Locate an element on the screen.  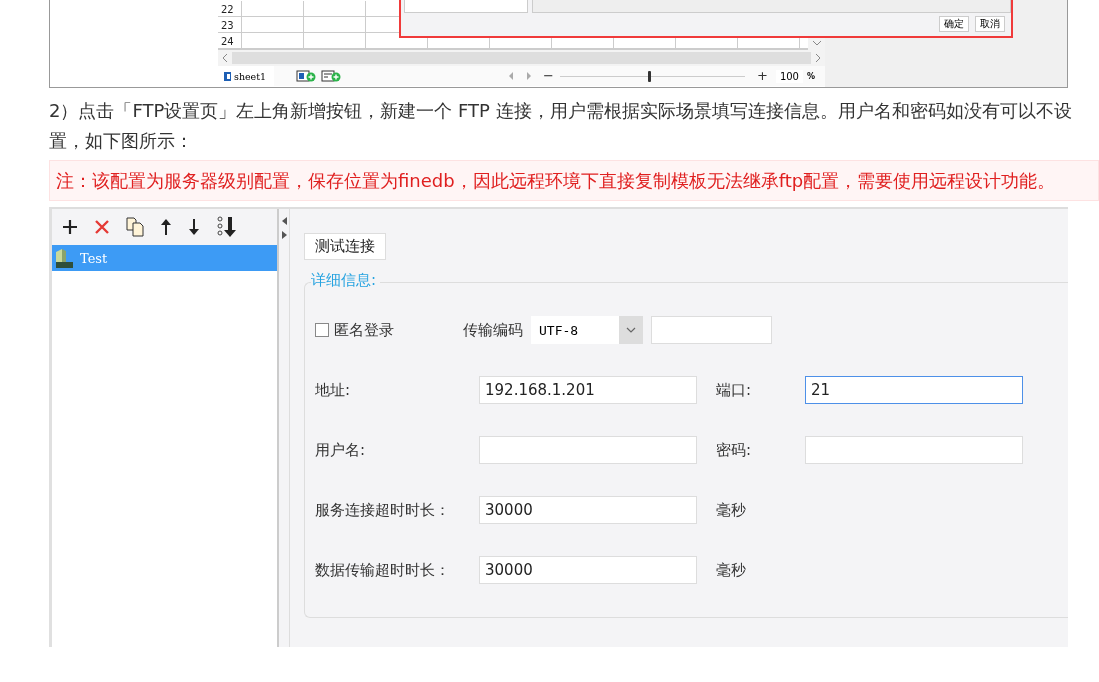
row-number: 23 is located at coordinates (230, 24).